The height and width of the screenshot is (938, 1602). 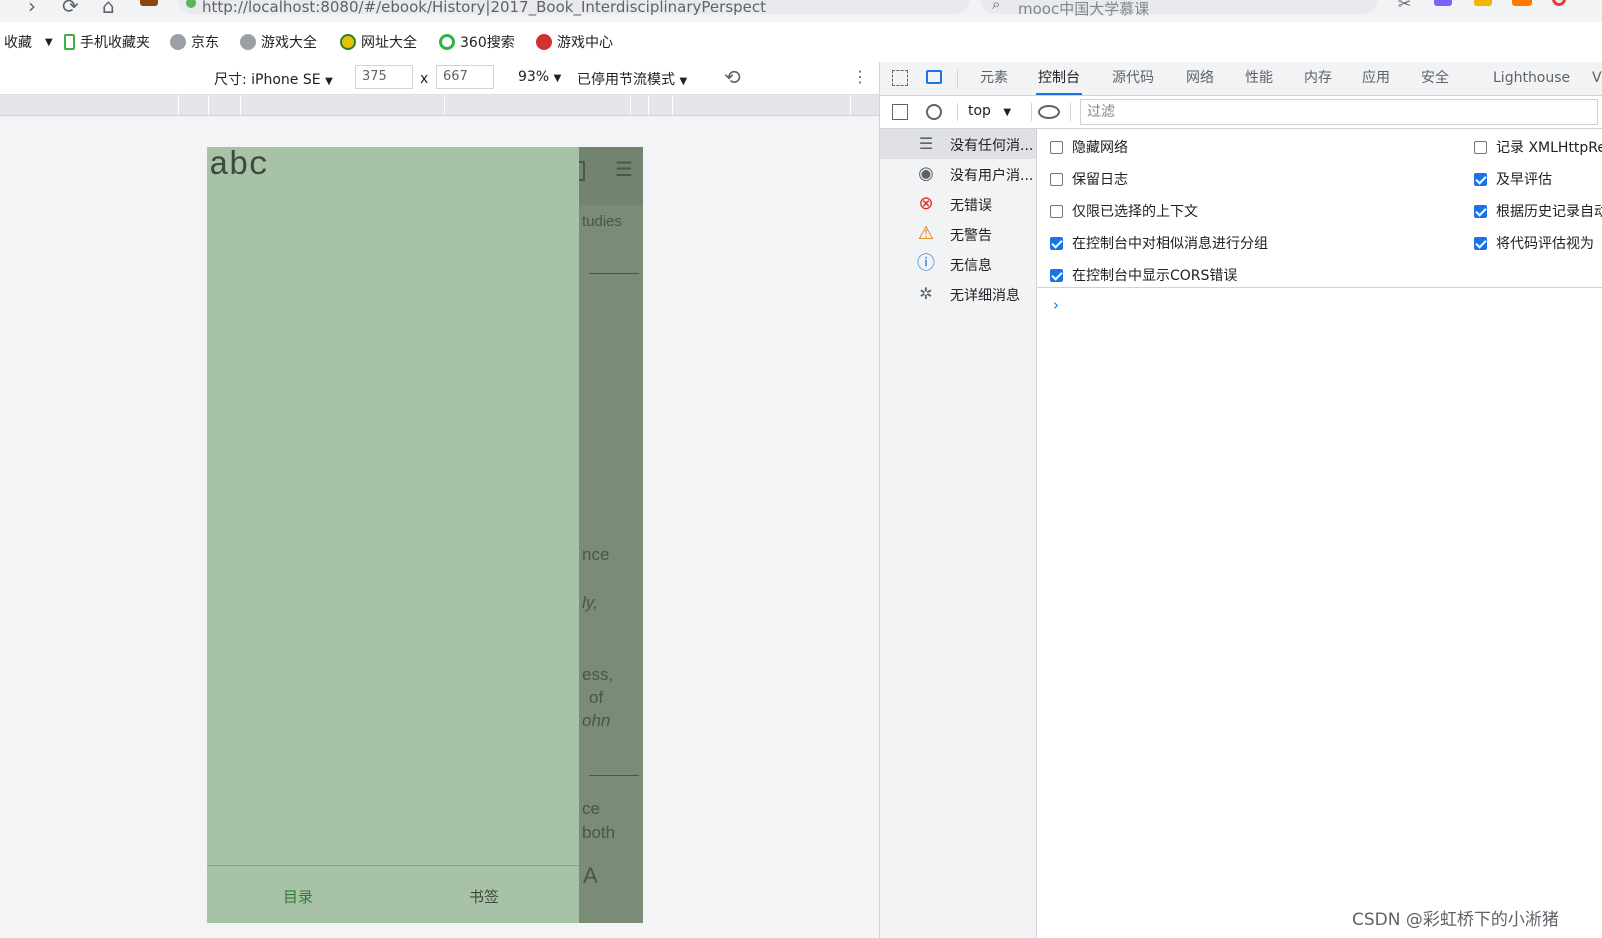 What do you see at coordinates (598, 674) in the screenshot?
I see `content-fragment: ess,` at bounding box center [598, 674].